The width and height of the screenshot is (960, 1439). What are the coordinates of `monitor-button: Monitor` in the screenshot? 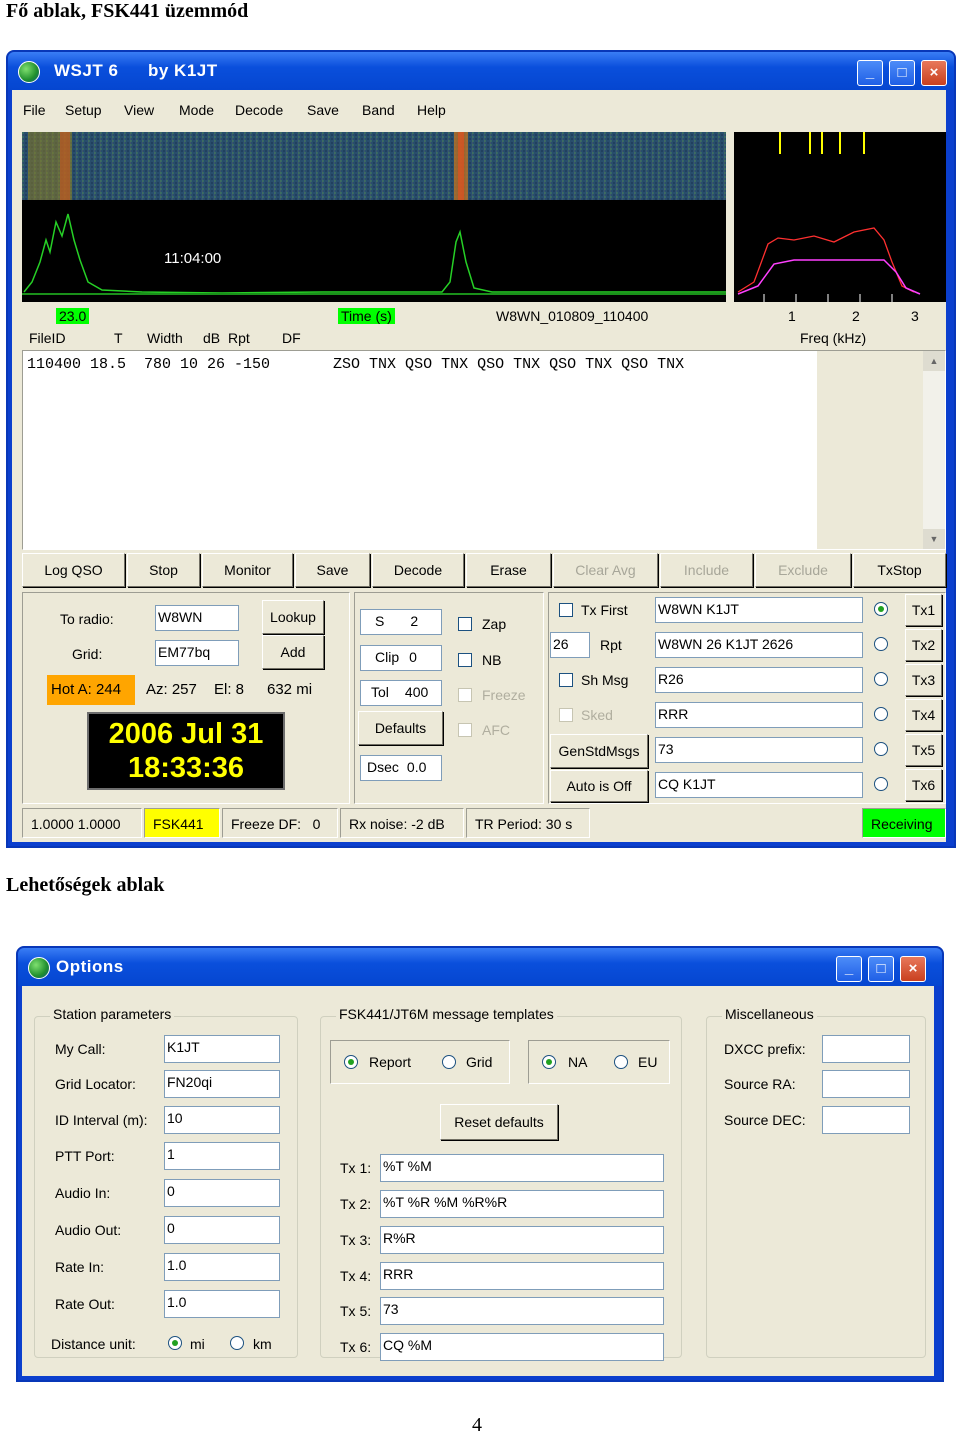 It's located at (247, 570).